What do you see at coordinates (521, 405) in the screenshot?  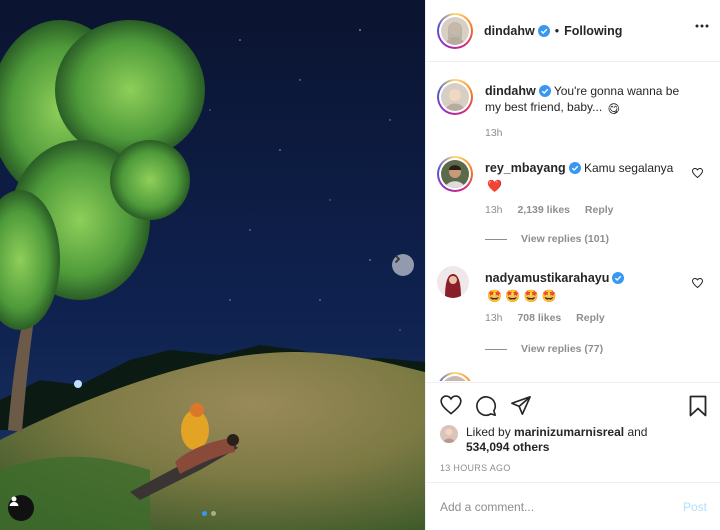 I see `share-icon` at bounding box center [521, 405].